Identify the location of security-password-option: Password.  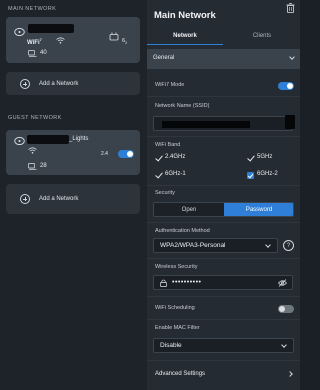
(258, 209).